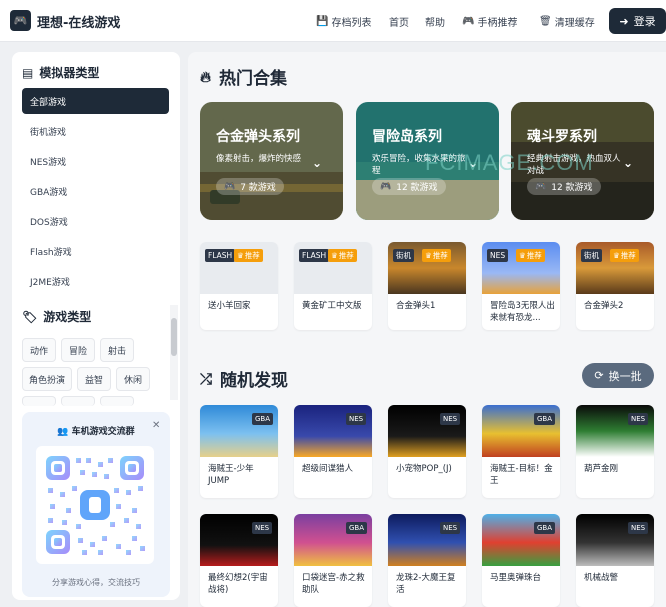  What do you see at coordinates (78, 350) in the screenshot?
I see `genre-tag-adventure: 冒险` at bounding box center [78, 350].